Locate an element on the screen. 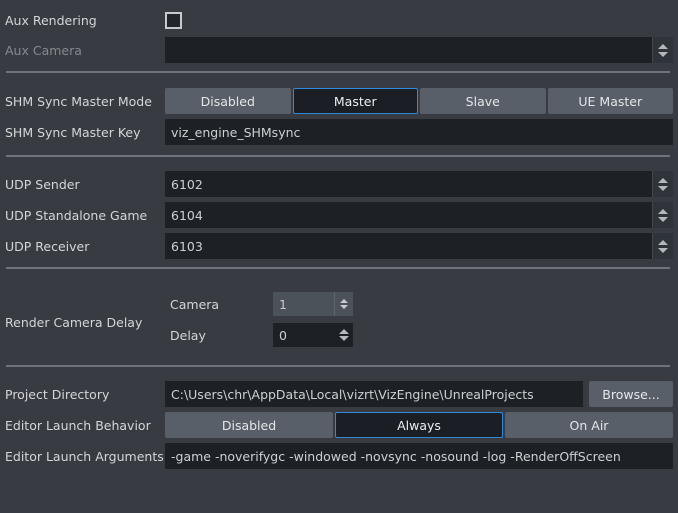 The height and width of the screenshot is (513, 678). label-editor-launch-behavior: Editor Launch Behavior is located at coordinates (78, 425).